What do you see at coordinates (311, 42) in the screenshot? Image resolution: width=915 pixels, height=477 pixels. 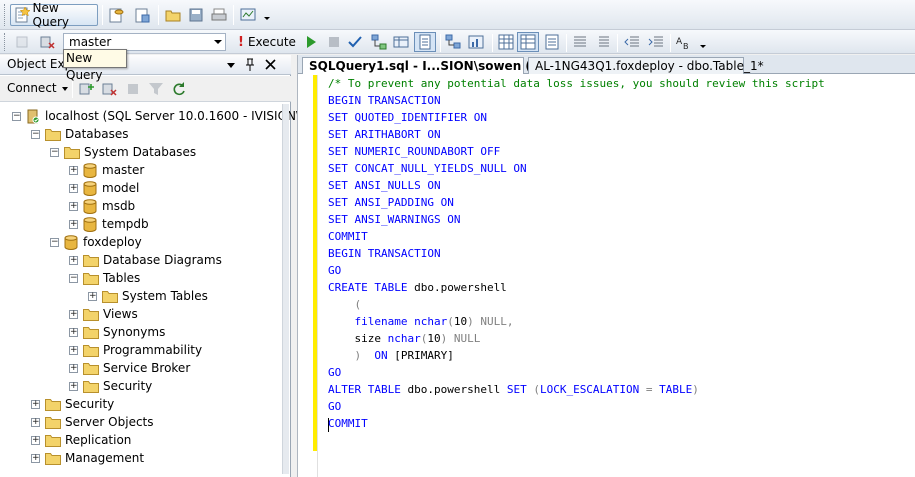 I see `debug-play-icon` at bounding box center [311, 42].